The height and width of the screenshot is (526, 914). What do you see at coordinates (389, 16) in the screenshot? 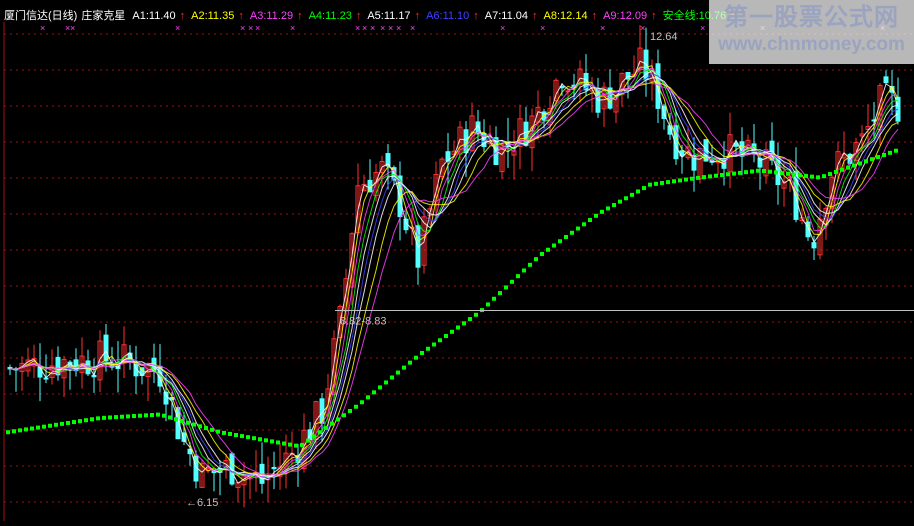
I see `average-value-5: A5:11.17` at bounding box center [389, 16].